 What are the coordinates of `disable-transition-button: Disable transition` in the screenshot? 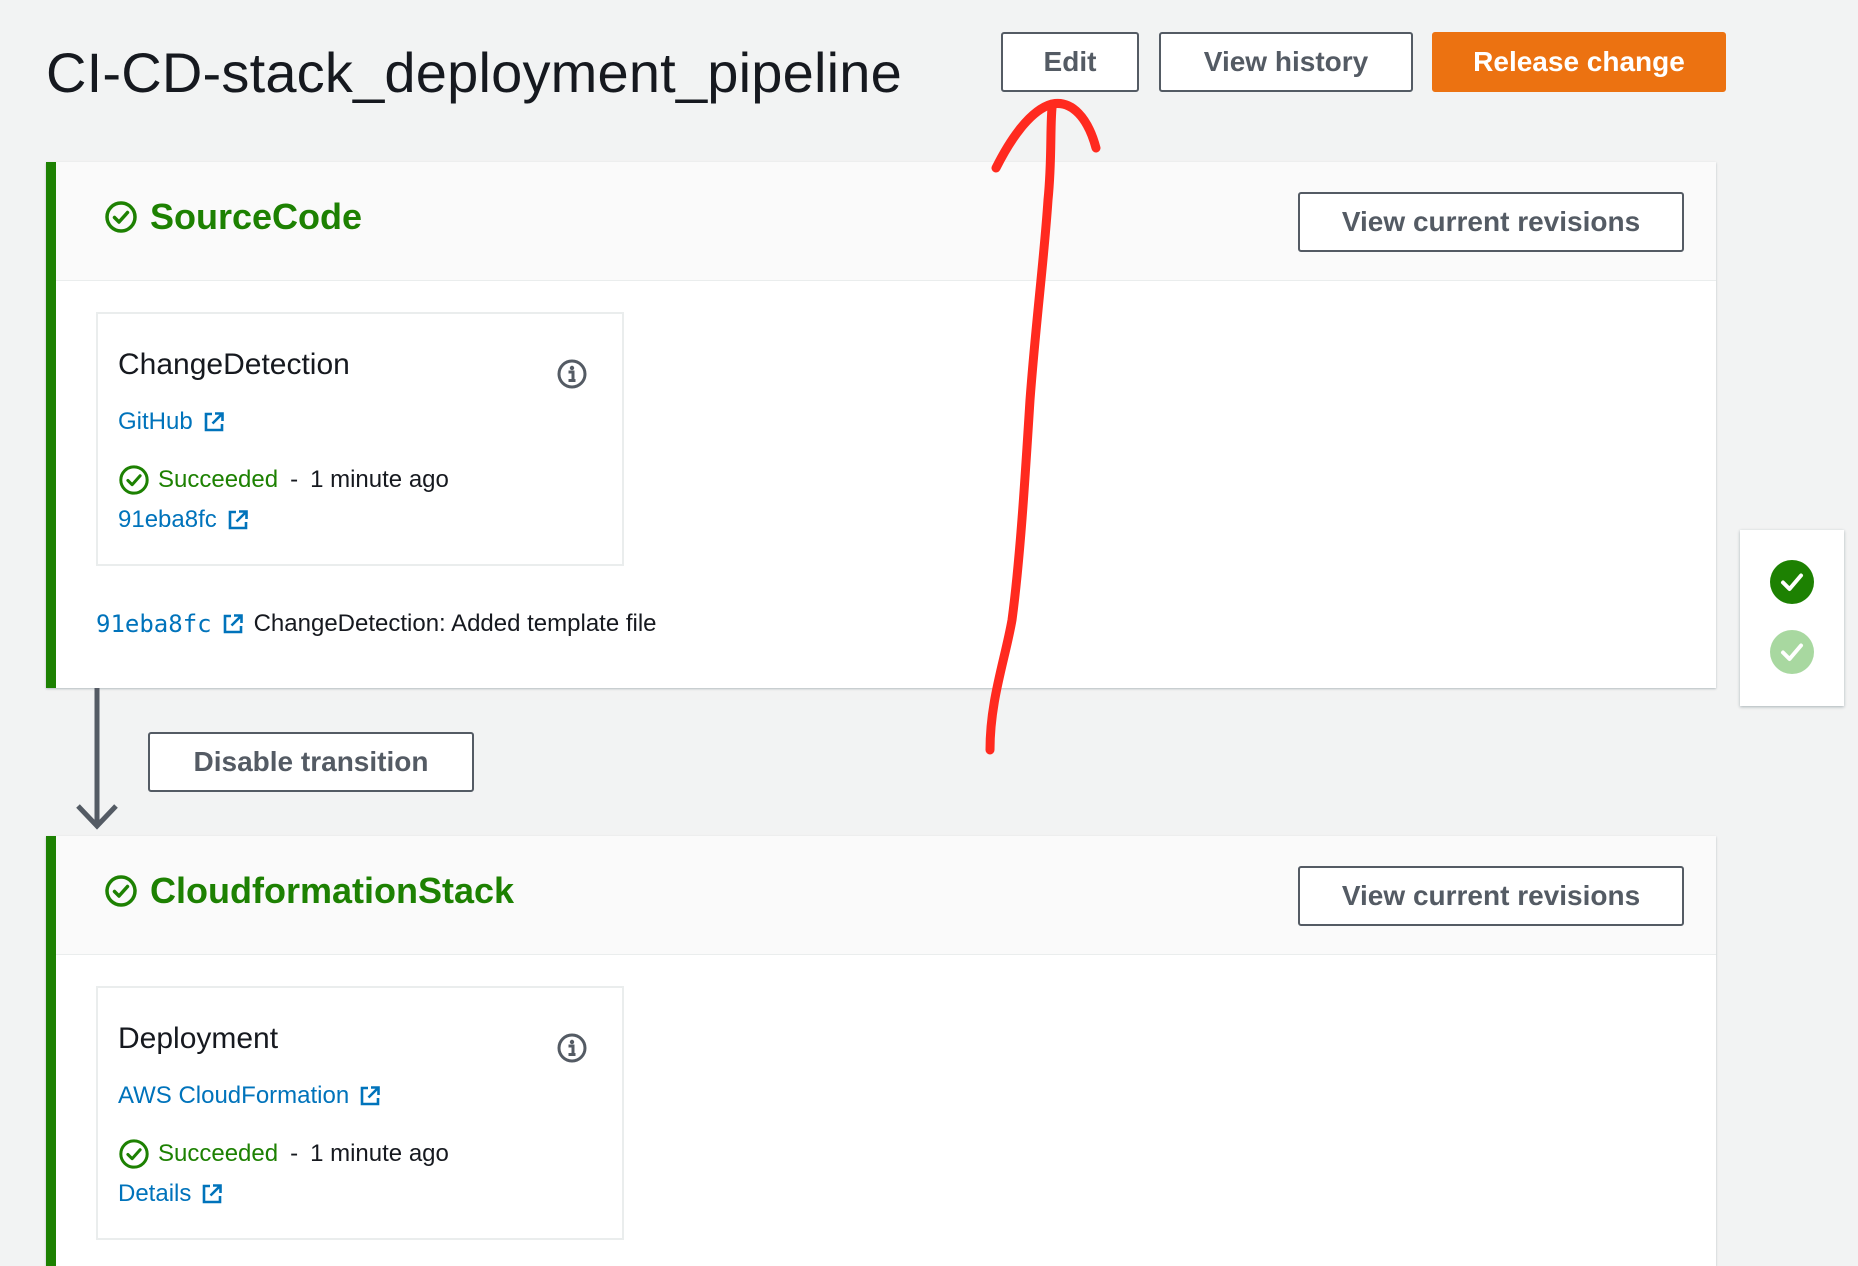 It's located at (311, 762).